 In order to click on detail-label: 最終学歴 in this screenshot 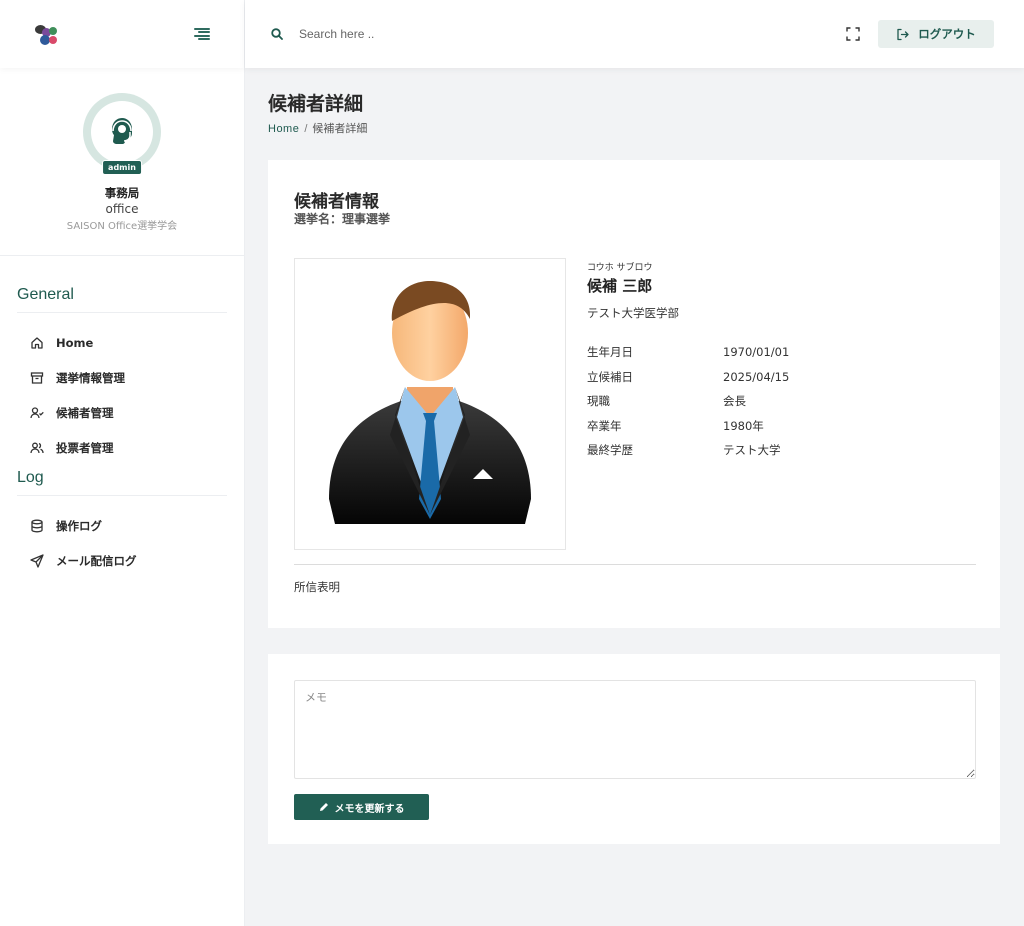, I will do `click(610, 450)`.